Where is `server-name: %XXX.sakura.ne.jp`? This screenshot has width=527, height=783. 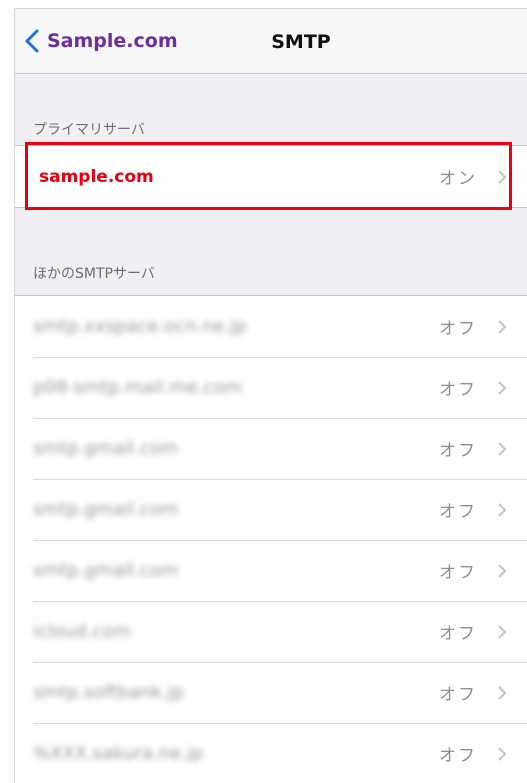
server-name: %XXX.sakura.ne.jp is located at coordinates (118, 753).